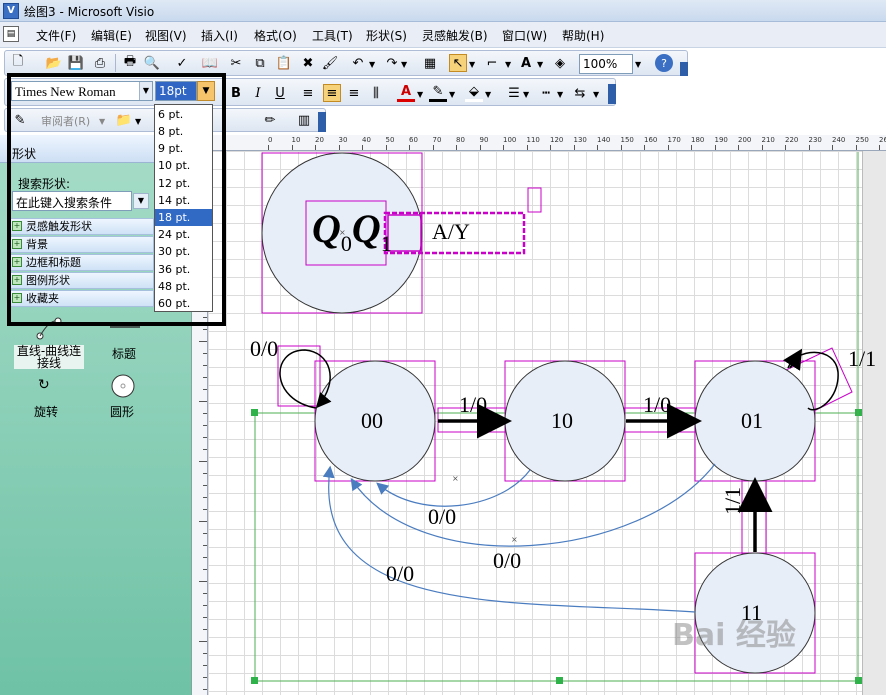 The image size is (886, 695). I want to click on fill-tool-icon: ◈, so click(560, 63).